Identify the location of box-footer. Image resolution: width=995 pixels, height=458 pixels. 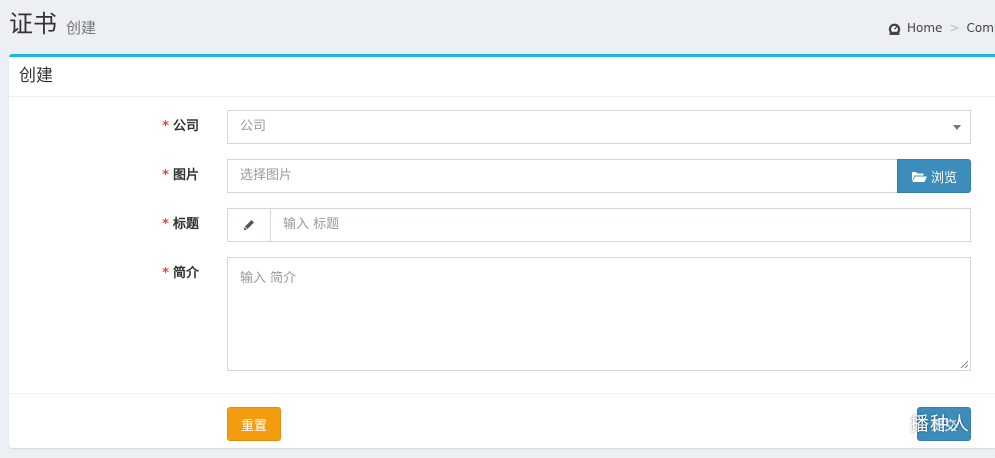
(502, 422).